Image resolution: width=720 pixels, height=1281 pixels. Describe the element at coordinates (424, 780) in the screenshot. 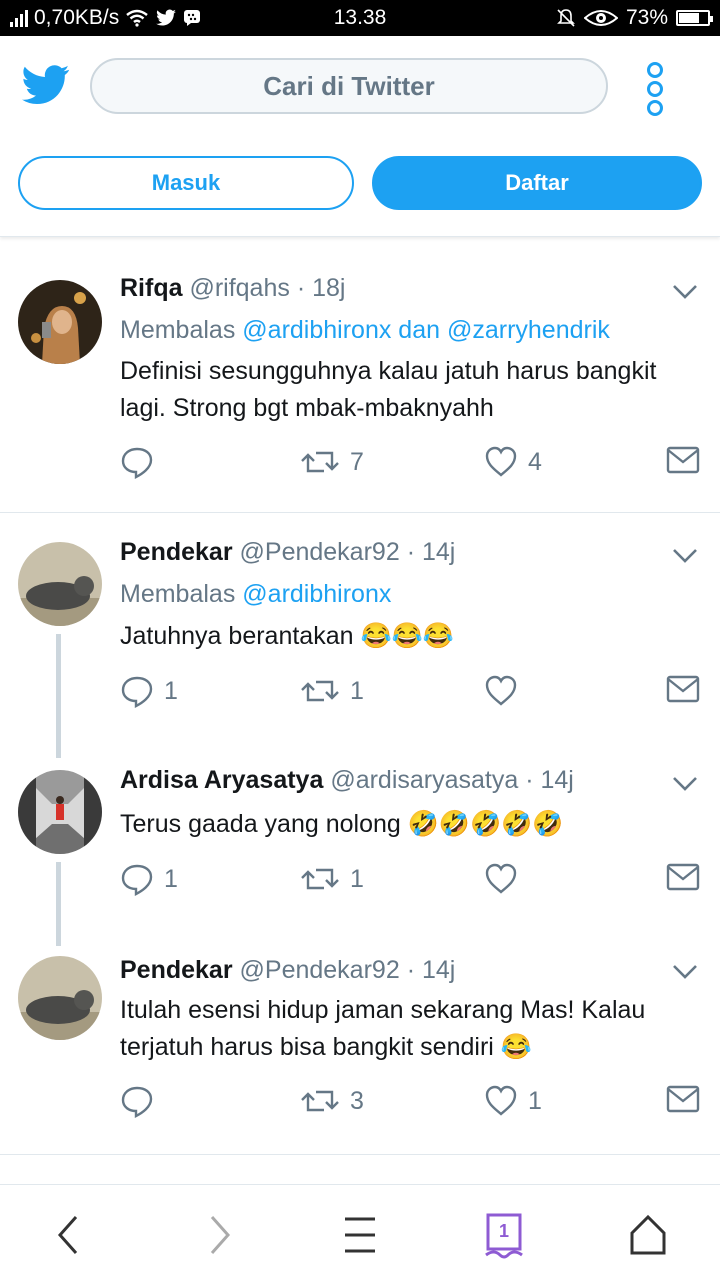

I see `author-handle: @ardisaryasatya` at that location.